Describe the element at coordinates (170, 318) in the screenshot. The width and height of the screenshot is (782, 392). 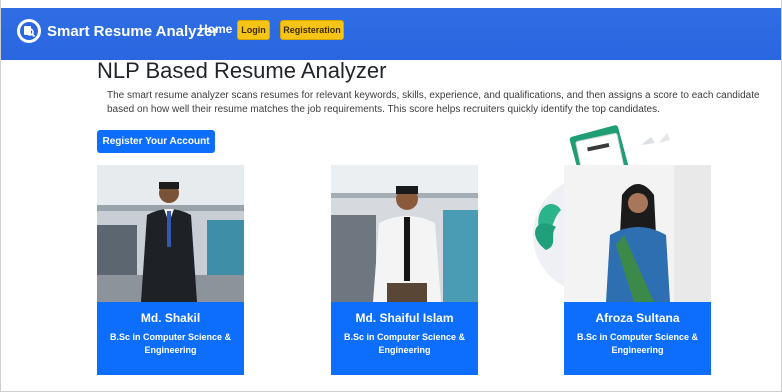
I see `team-member-name: Md. Shakil` at that location.